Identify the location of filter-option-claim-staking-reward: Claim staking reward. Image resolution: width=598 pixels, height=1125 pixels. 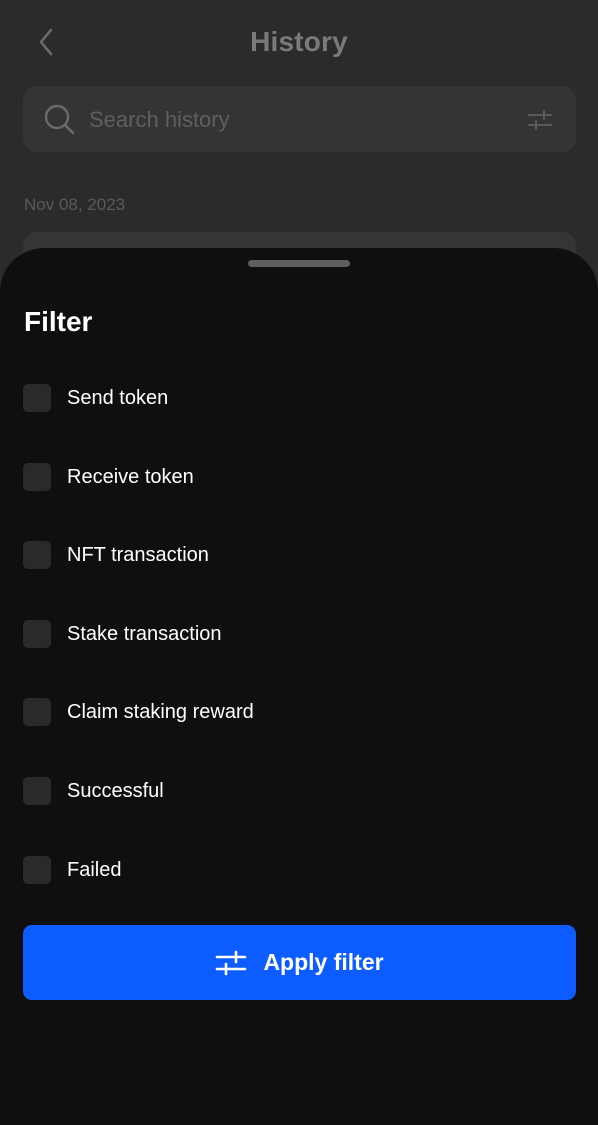
(138, 712).